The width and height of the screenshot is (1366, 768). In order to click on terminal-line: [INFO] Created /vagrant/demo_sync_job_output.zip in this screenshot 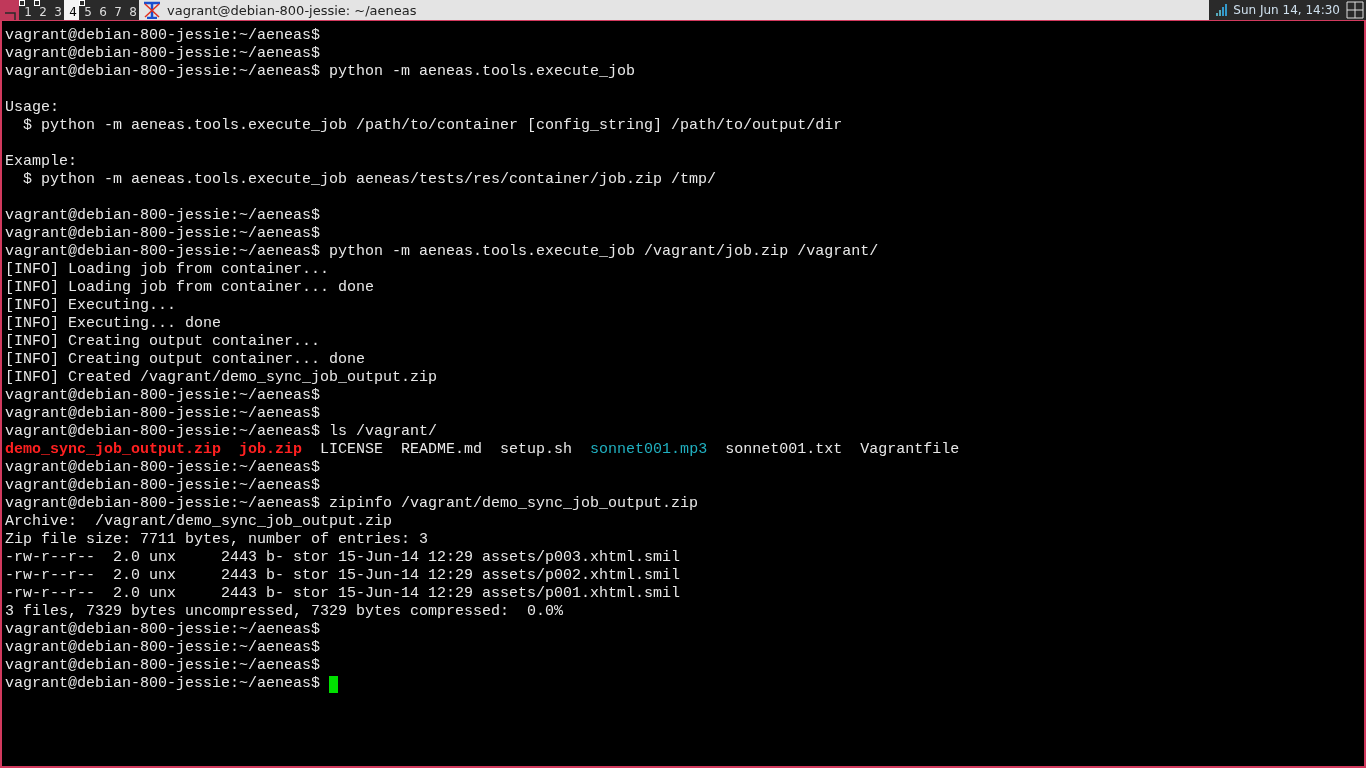, I will do `click(221, 378)`.